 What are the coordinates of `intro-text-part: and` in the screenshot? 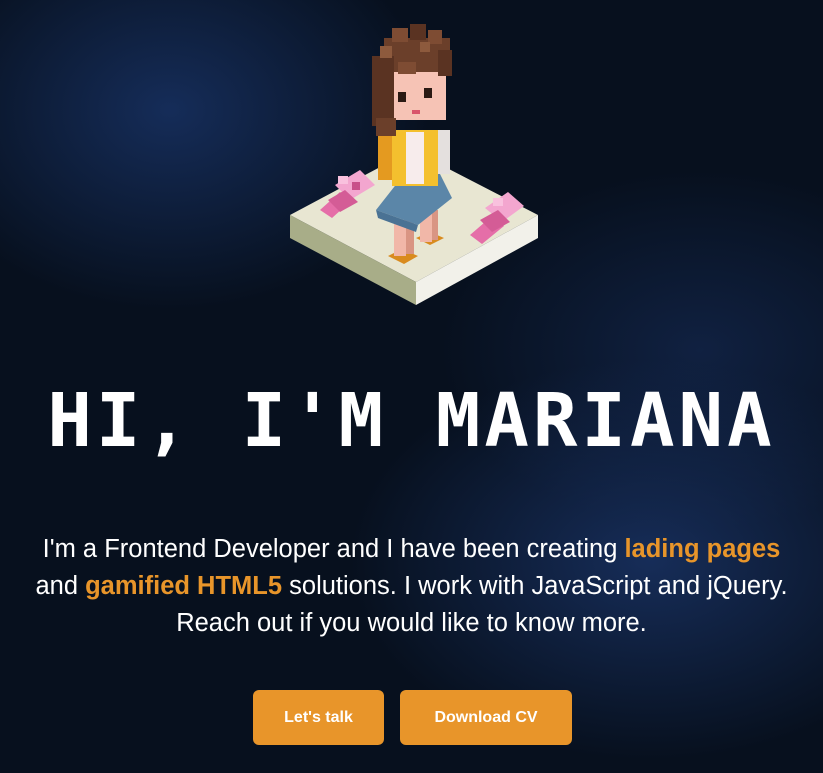 It's located at (60, 586).